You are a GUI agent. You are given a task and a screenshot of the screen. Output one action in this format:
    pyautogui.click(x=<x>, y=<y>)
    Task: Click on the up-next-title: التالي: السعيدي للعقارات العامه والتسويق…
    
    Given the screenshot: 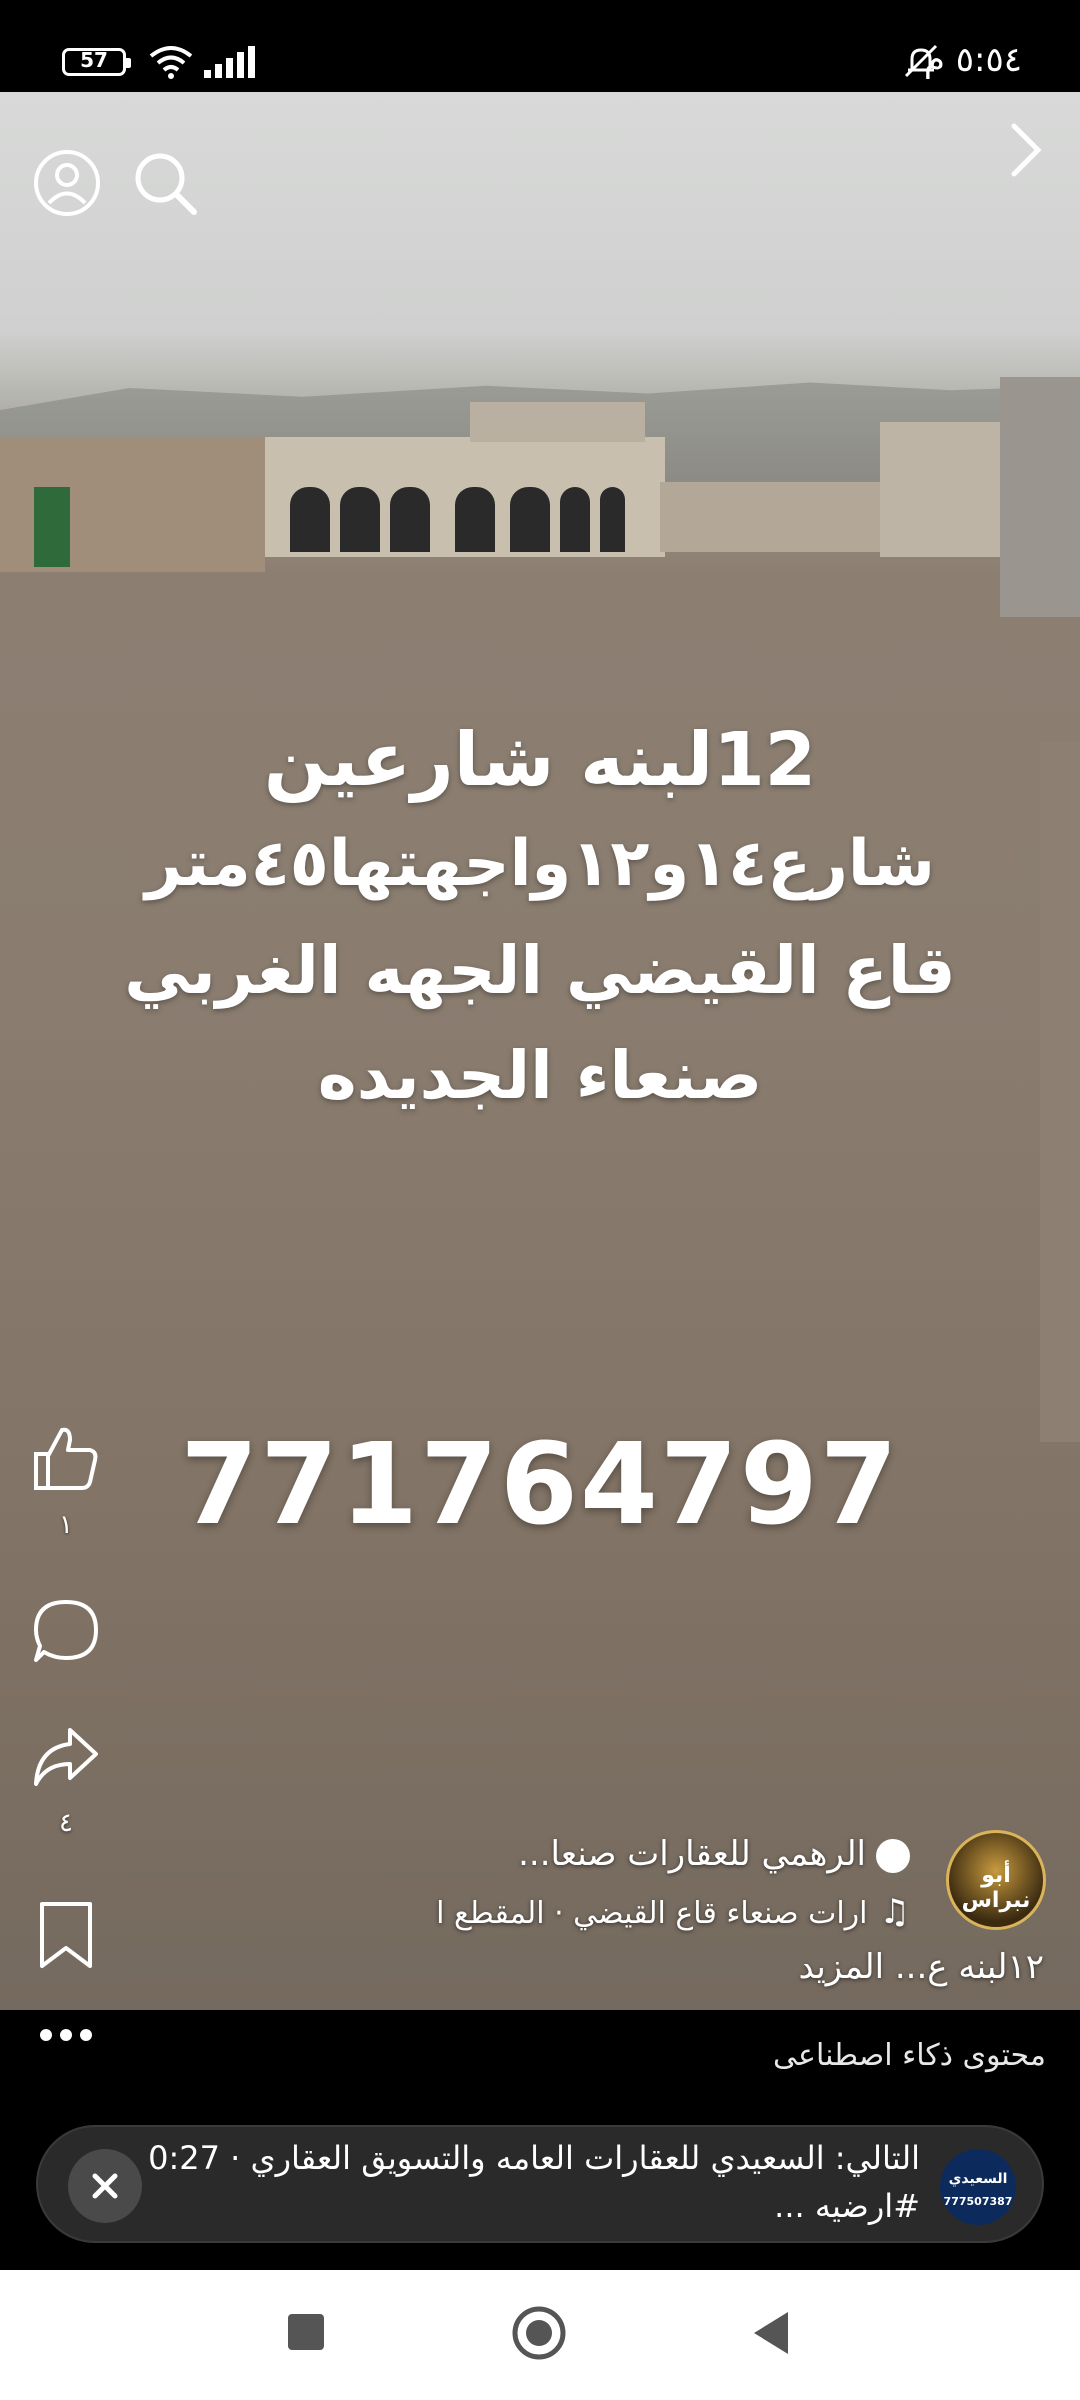 What is the action you would take?
    pyautogui.click(x=534, y=2158)
    